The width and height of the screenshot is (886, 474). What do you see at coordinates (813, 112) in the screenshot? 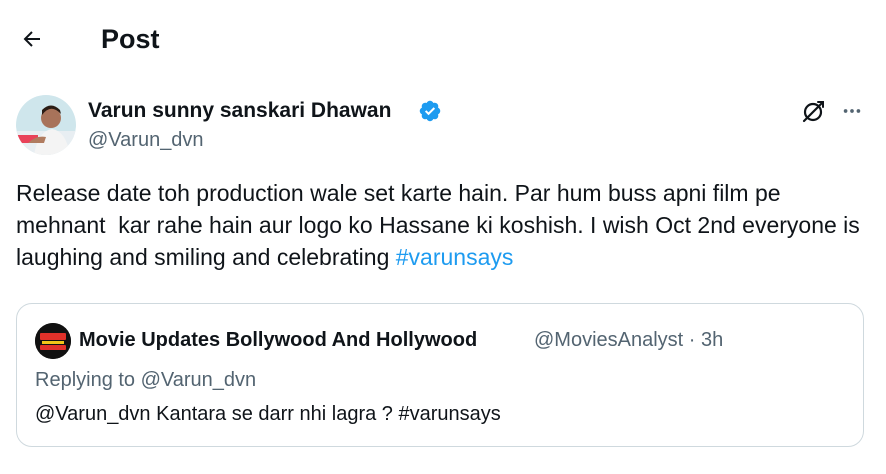
I see `grok-icon` at bounding box center [813, 112].